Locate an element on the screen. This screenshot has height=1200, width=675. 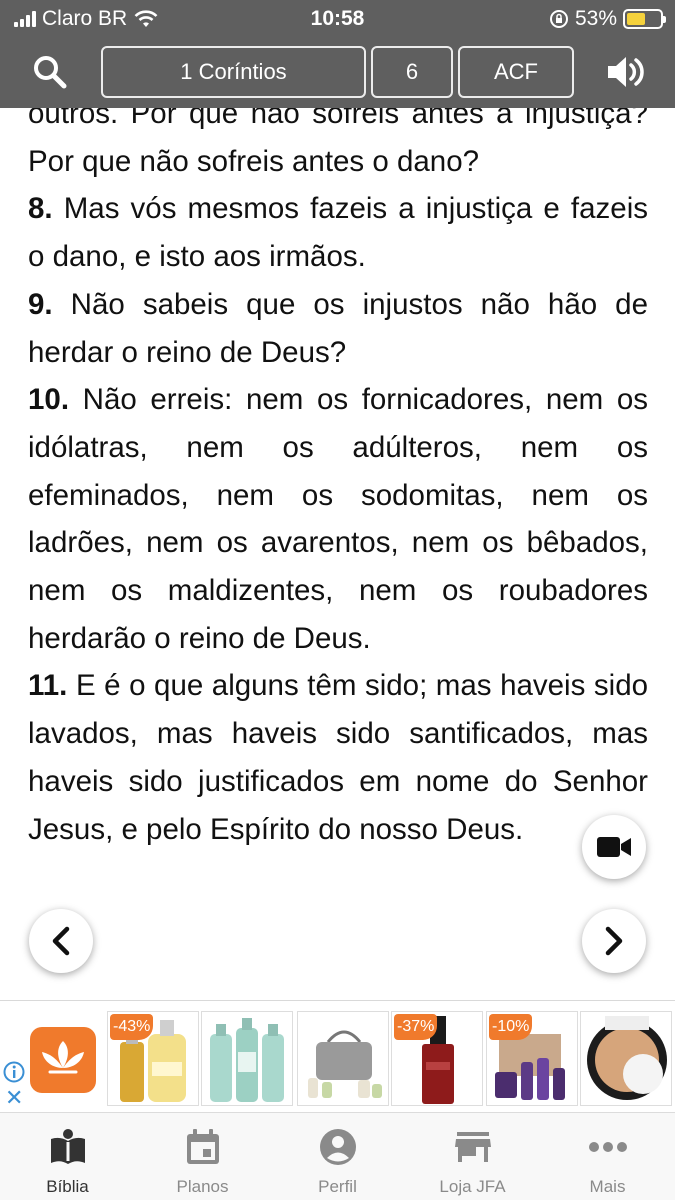
store-icon is located at coordinates (473, 1147).